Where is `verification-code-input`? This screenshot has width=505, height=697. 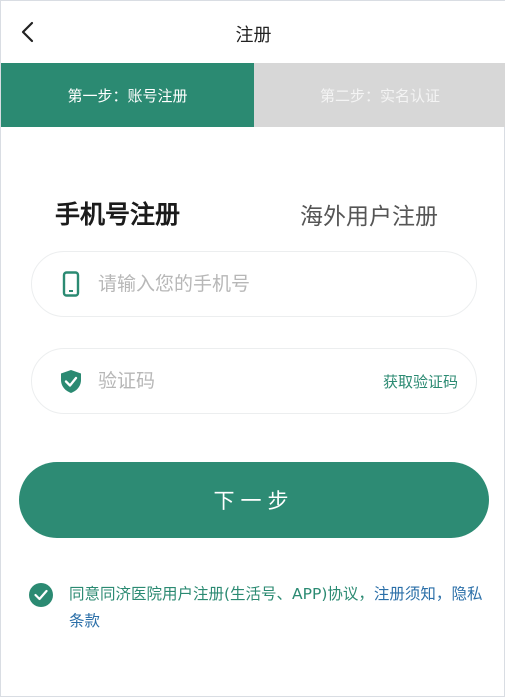
verification-code-input is located at coordinates (228, 381).